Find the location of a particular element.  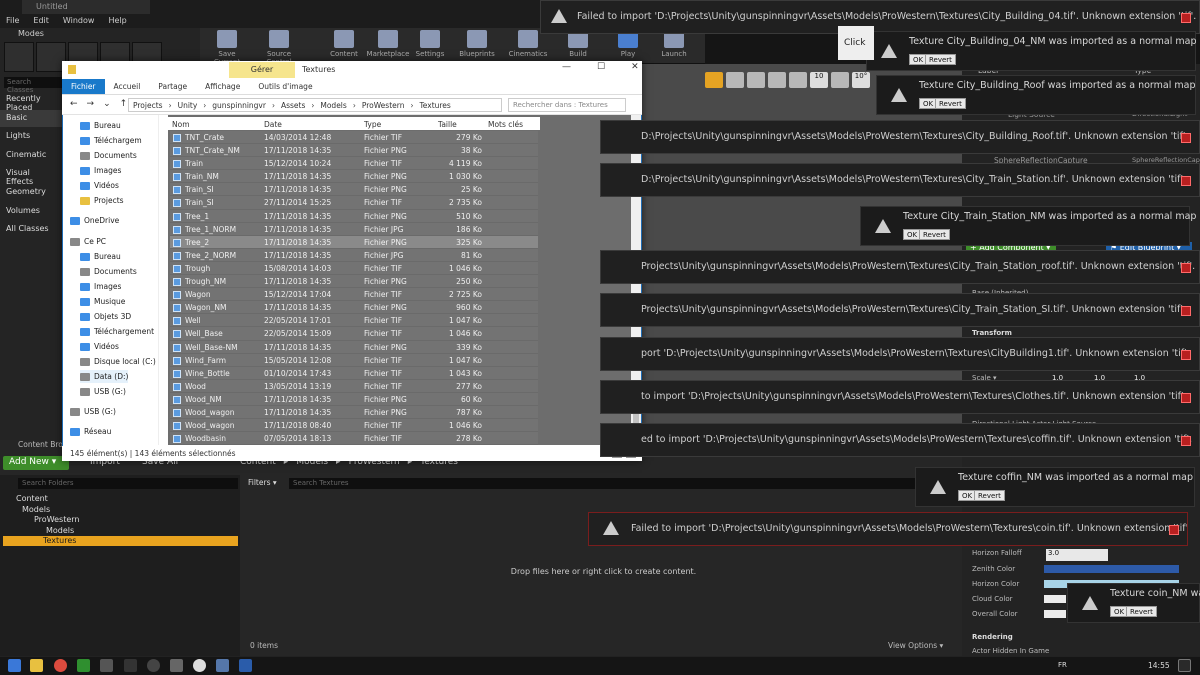

back-icon: ← is located at coordinates (74, 104).